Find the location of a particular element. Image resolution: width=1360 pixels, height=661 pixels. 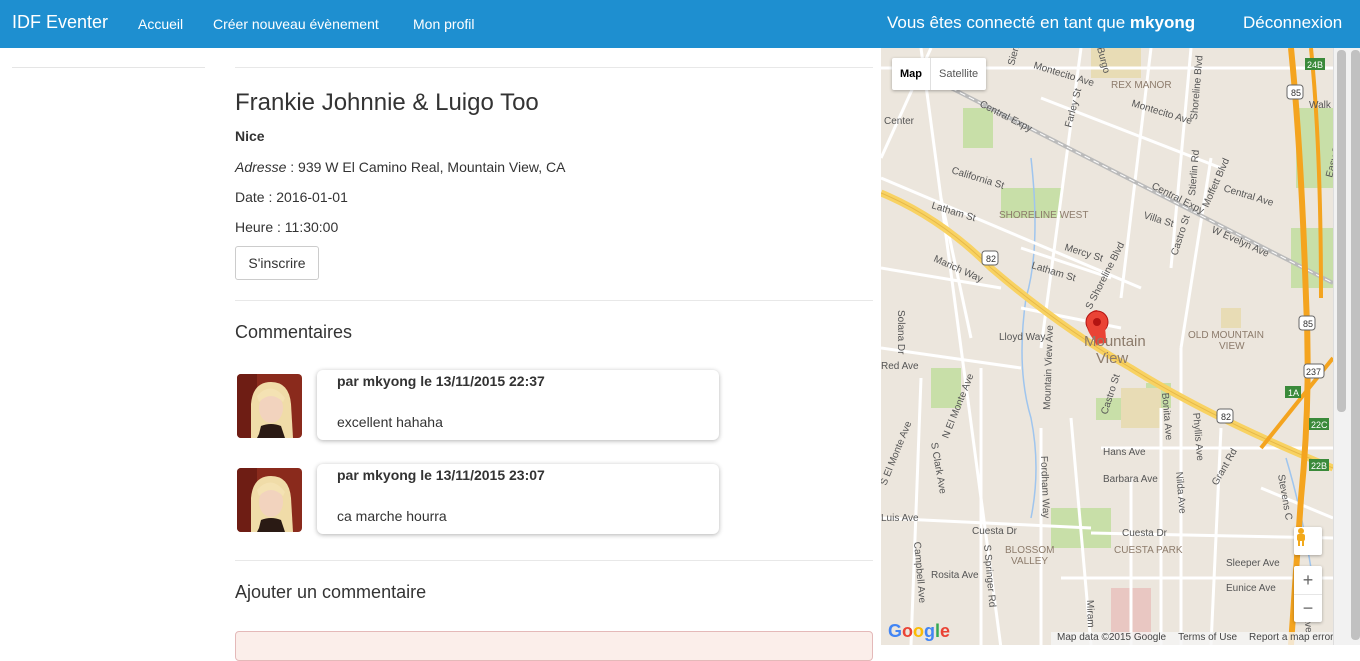

map-shield-82-a: 82 is located at coordinates (991, 259).